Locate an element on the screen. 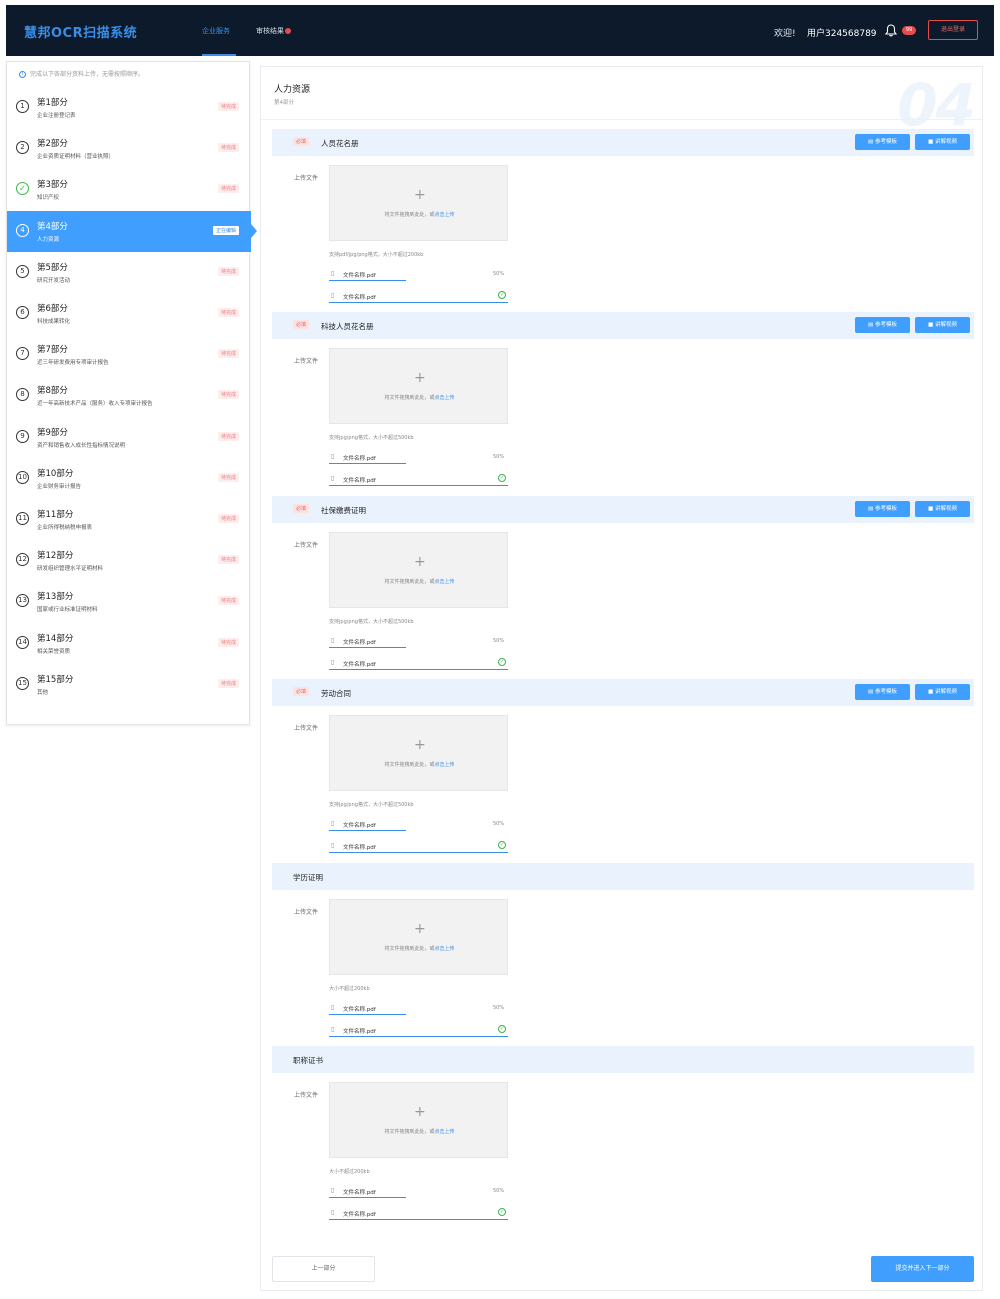 This screenshot has height=1299, width=1000. step-number: 12 is located at coordinates (22, 560).